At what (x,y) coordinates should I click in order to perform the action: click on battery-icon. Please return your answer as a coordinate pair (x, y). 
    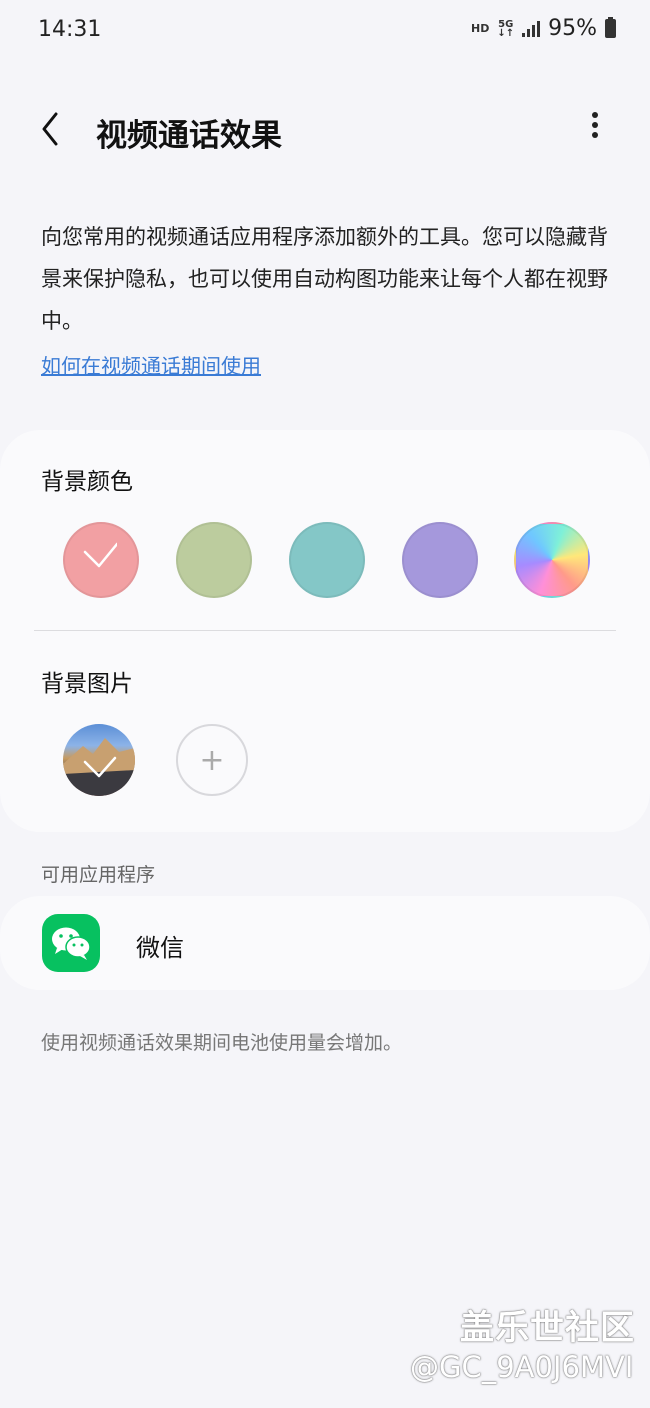
    Looking at the image, I should click on (610, 27).